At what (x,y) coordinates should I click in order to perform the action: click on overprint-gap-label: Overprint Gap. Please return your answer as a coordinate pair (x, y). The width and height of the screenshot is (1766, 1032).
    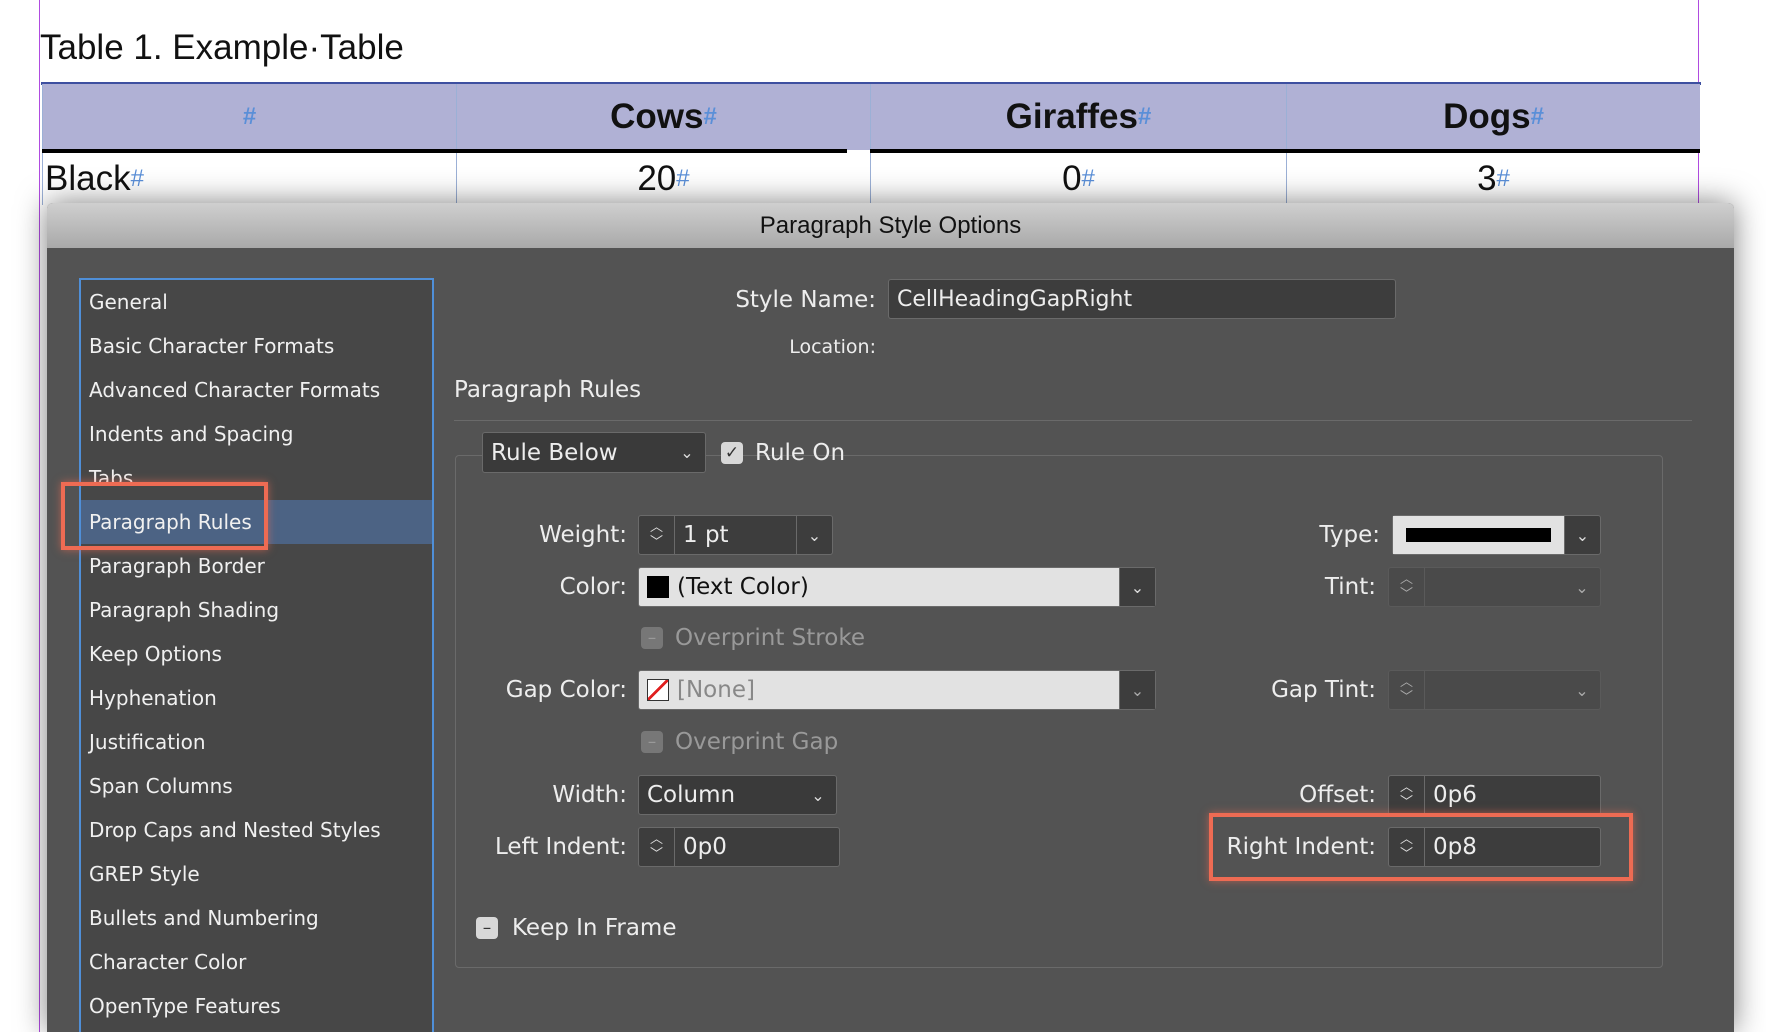
    Looking at the image, I should click on (757, 742).